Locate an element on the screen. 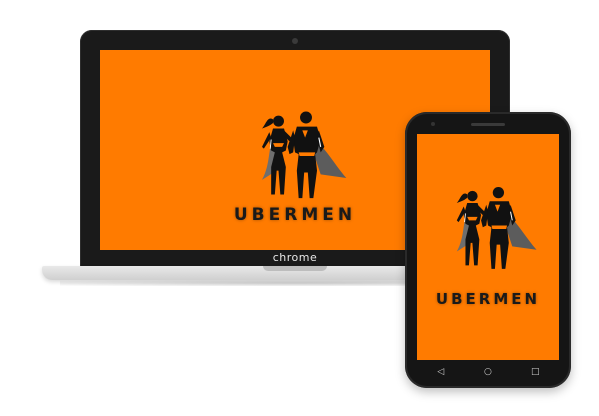 This screenshot has width=599, height=416. laptop-camera is located at coordinates (295, 41).